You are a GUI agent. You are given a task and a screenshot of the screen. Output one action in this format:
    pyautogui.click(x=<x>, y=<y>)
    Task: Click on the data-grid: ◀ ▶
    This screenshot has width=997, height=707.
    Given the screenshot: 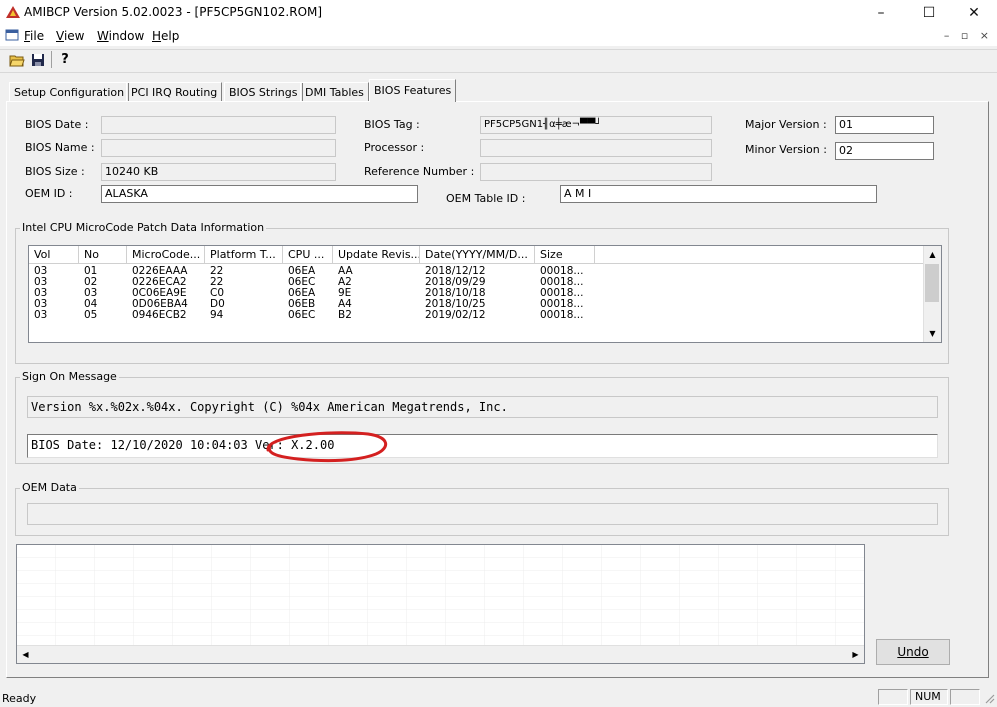 What is the action you would take?
    pyautogui.click(x=440, y=604)
    